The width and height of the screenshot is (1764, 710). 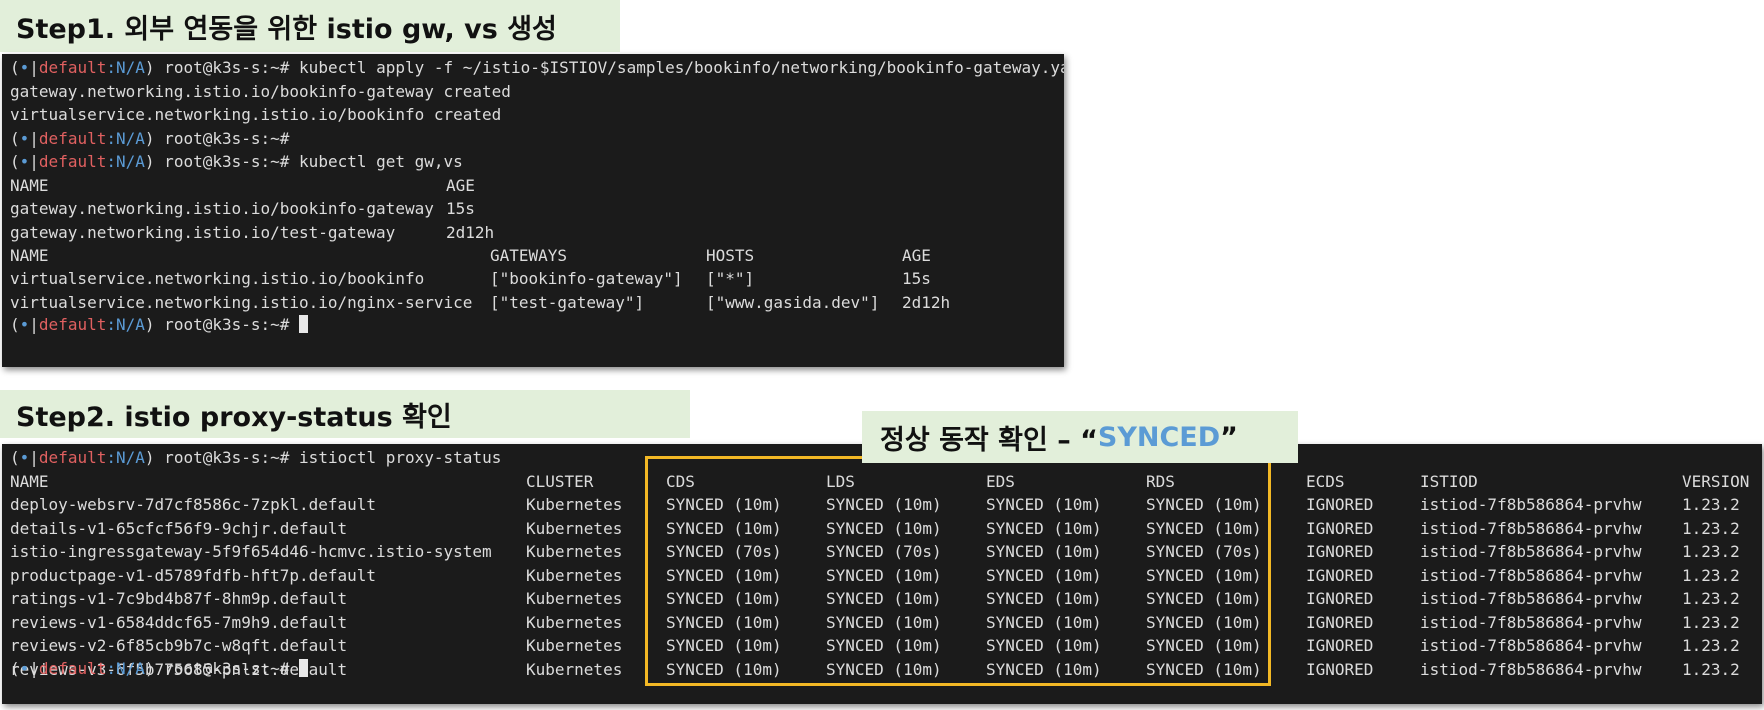 I want to click on synced-callout: 정상 동작 확인 – “SYNCED”, so click(x=1080, y=437).